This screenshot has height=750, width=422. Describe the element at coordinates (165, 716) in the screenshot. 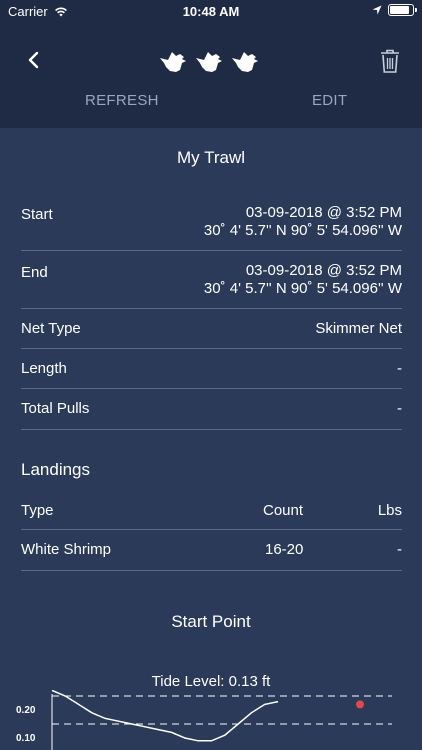

I see `tide-series-line` at that location.